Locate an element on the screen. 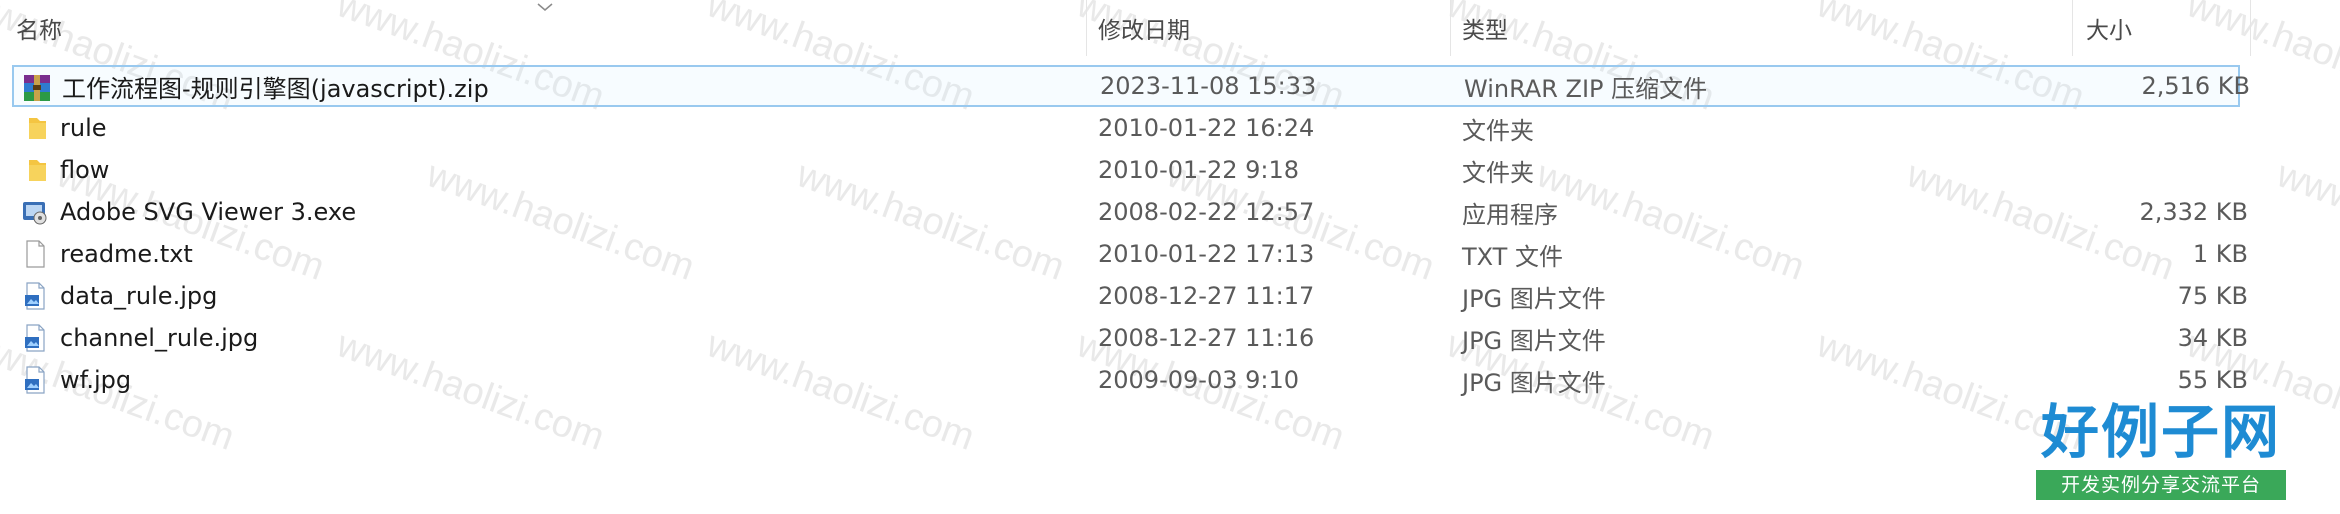 This screenshot has width=2340, height=514. logo-subtitle: 开发实例分享交流平台 is located at coordinates (2161, 485).